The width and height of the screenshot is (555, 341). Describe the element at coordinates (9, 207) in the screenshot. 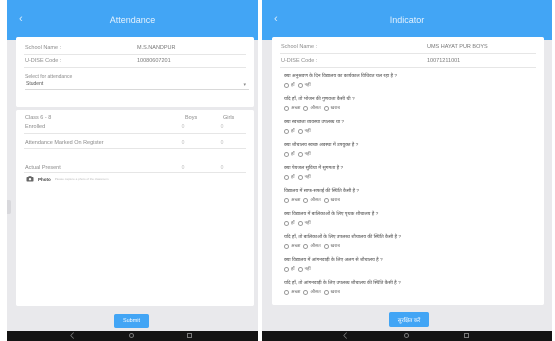

I see `drawer-handle` at that location.